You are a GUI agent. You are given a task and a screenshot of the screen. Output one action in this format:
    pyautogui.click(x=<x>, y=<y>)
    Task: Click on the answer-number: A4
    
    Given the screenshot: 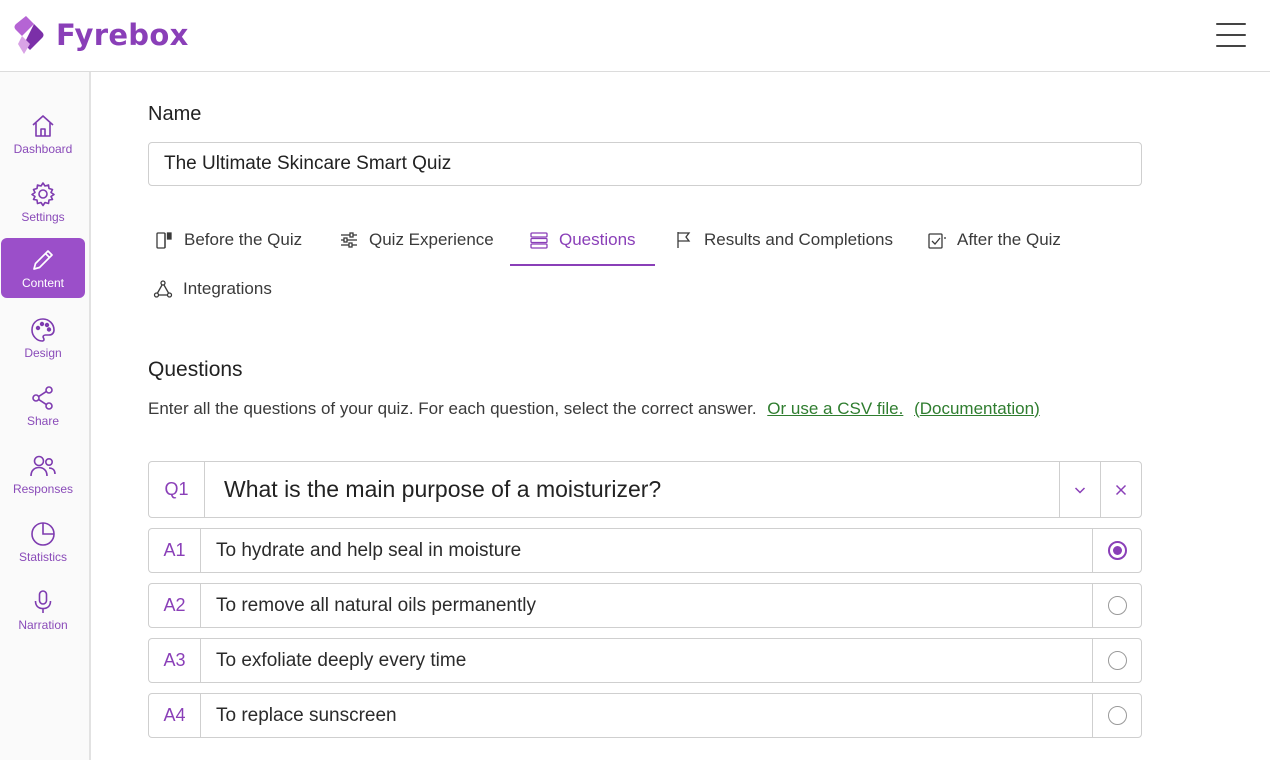 What is the action you would take?
    pyautogui.click(x=175, y=715)
    